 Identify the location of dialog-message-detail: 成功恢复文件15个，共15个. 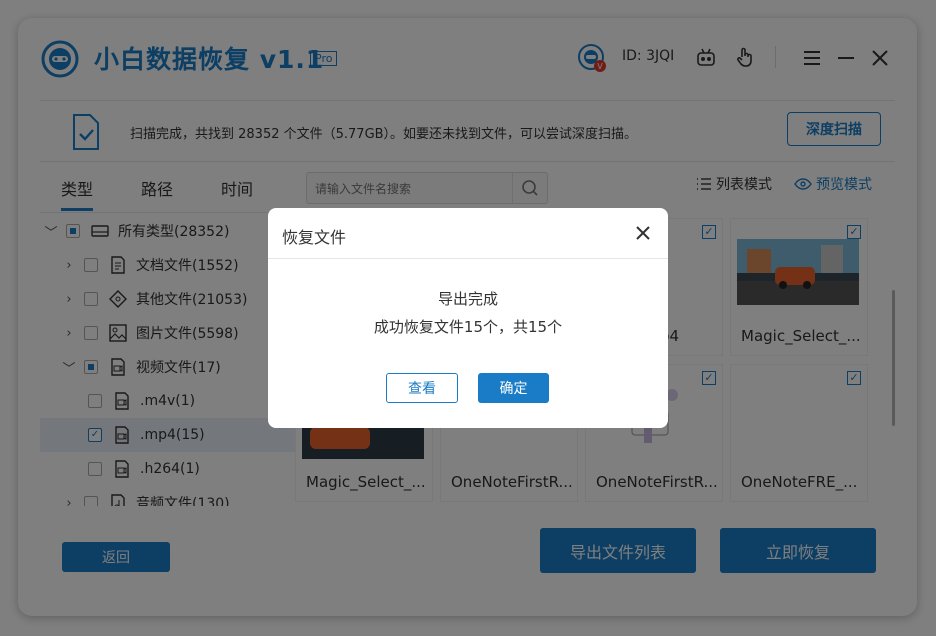
(468, 327).